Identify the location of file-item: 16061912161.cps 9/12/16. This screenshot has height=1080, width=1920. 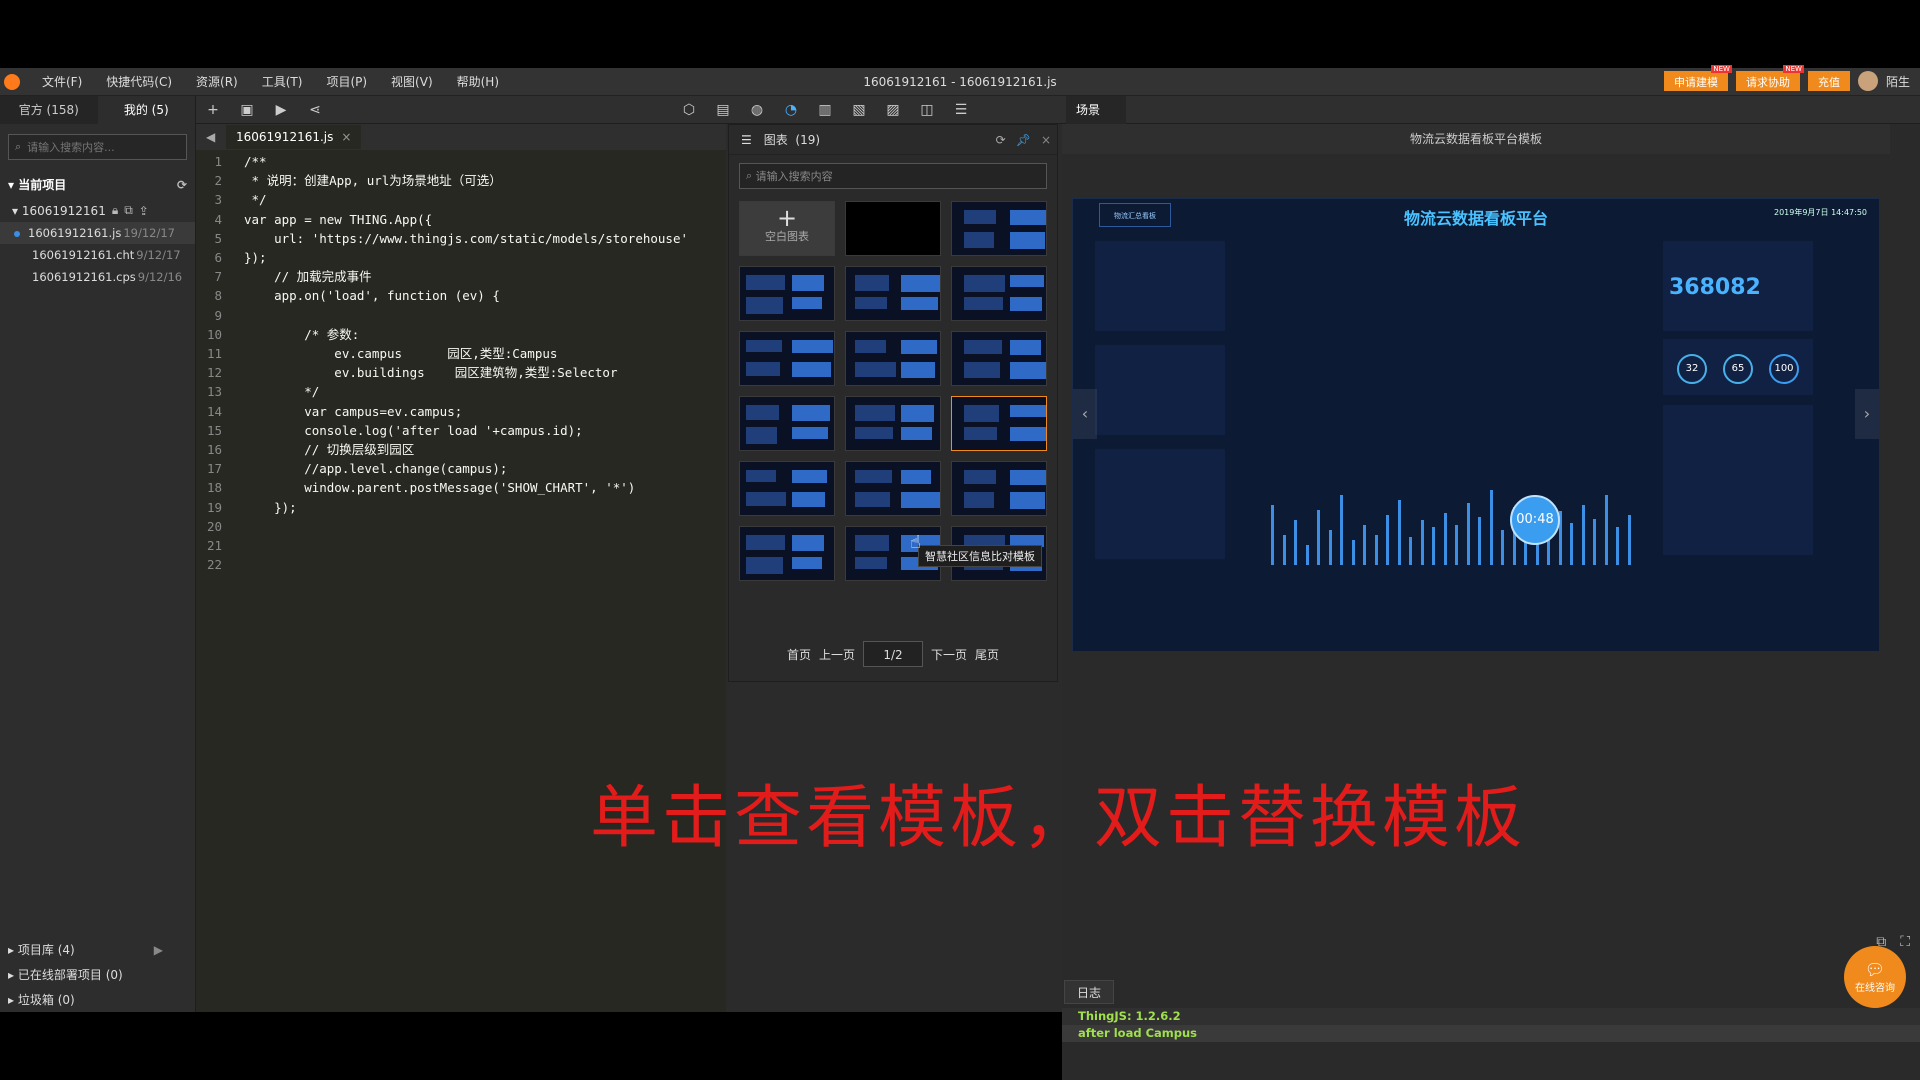
(97, 277).